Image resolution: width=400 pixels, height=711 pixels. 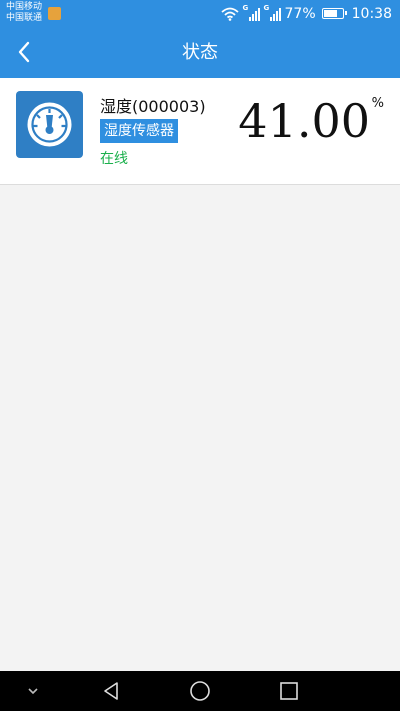 I want to click on status-indicators: G G 77% 10:38, so click(x=306, y=13).